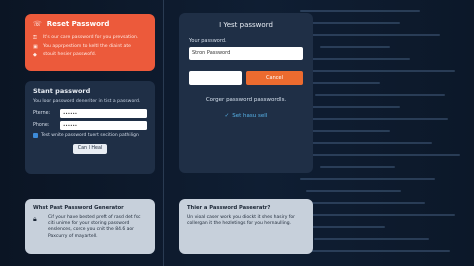 The width and height of the screenshot is (474, 266). What do you see at coordinates (42, 113) in the screenshot?
I see `name-field-label: Pterne:` at bounding box center [42, 113].